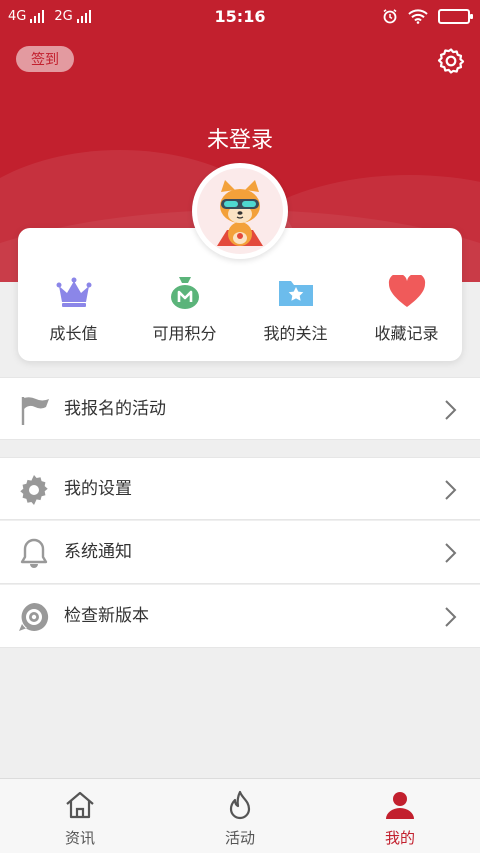 This screenshot has height=853, width=480. What do you see at coordinates (240, 805) in the screenshot?
I see `flame-icon` at bounding box center [240, 805].